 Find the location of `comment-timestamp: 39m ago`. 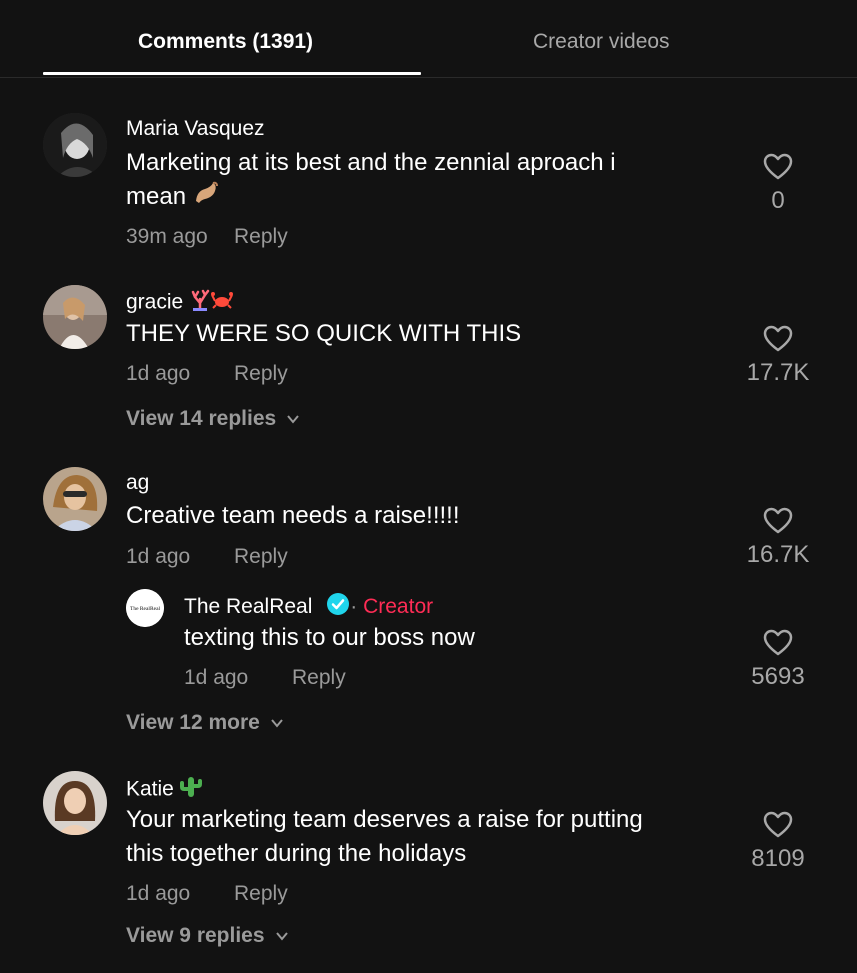

comment-timestamp: 39m ago is located at coordinates (167, 236).